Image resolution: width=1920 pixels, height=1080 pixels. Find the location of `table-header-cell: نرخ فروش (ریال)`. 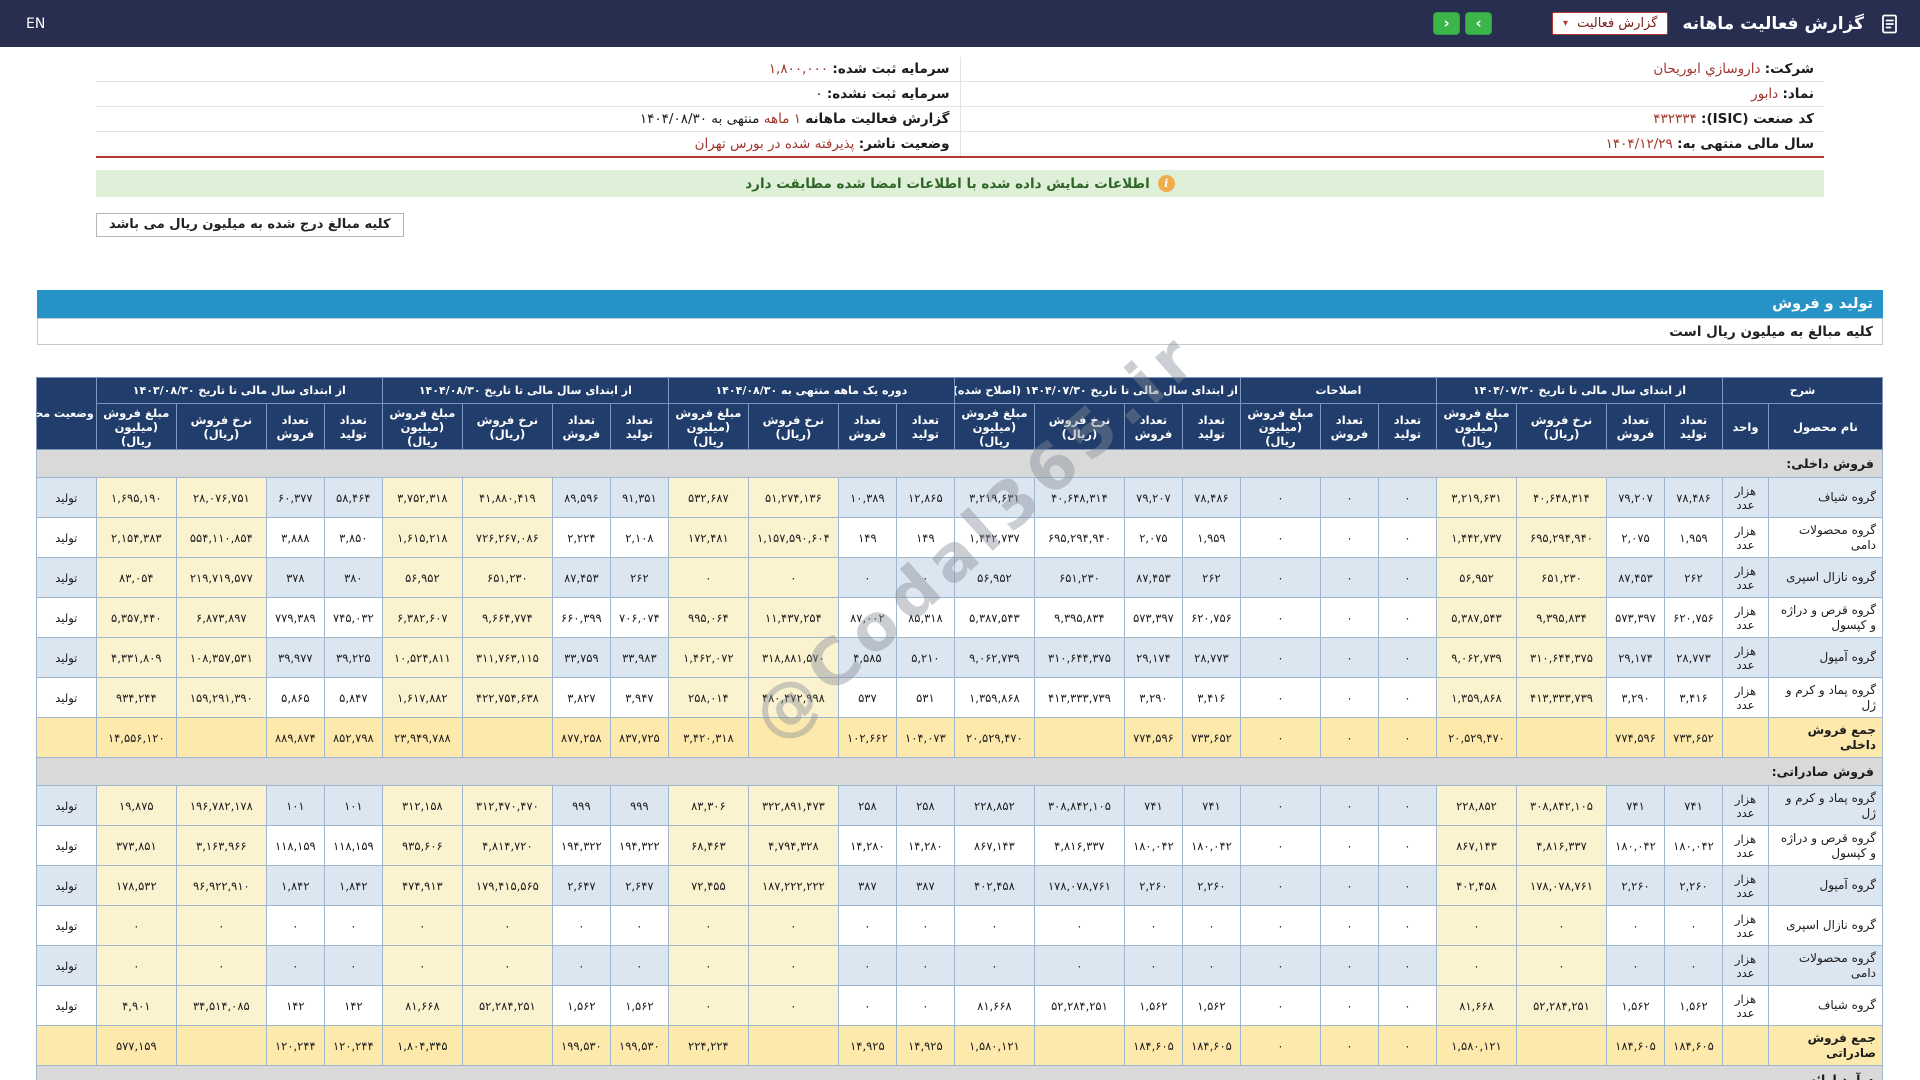

table-header-cell: نرخ فروش (ریال) is located at coordinates (507, 426).